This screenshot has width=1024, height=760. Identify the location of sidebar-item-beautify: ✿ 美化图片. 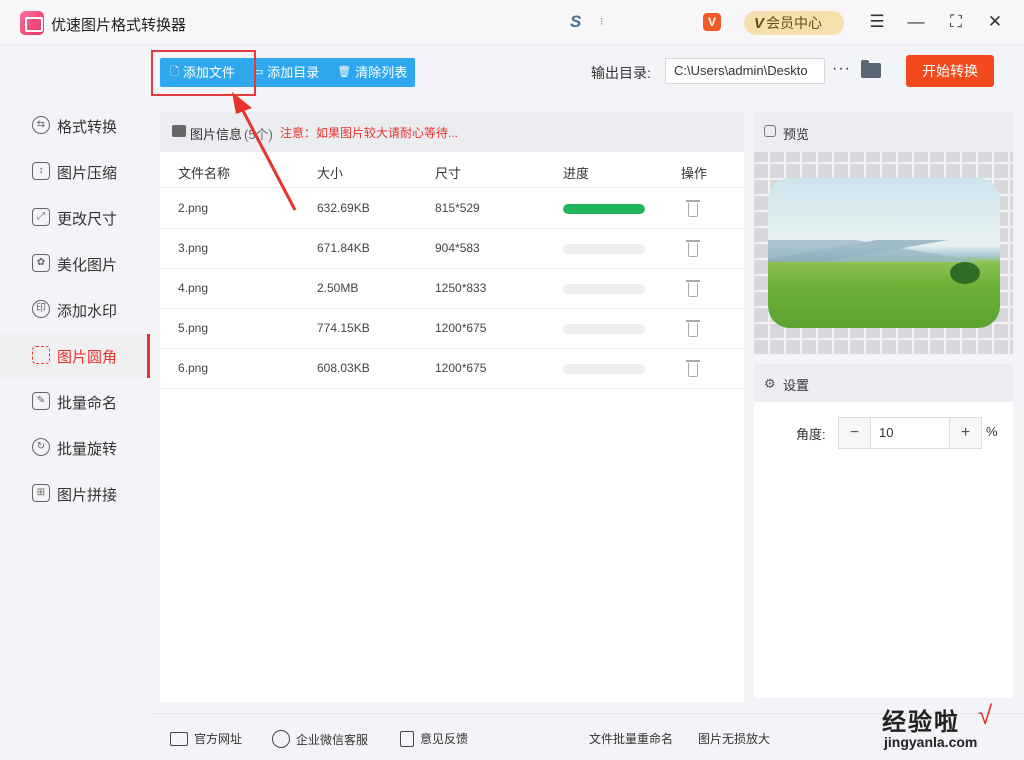
(75, 264).